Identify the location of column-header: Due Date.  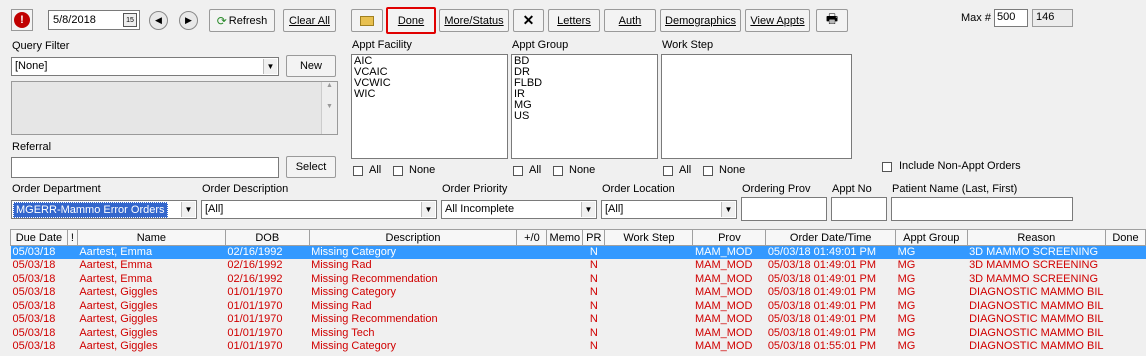
(39, 237).